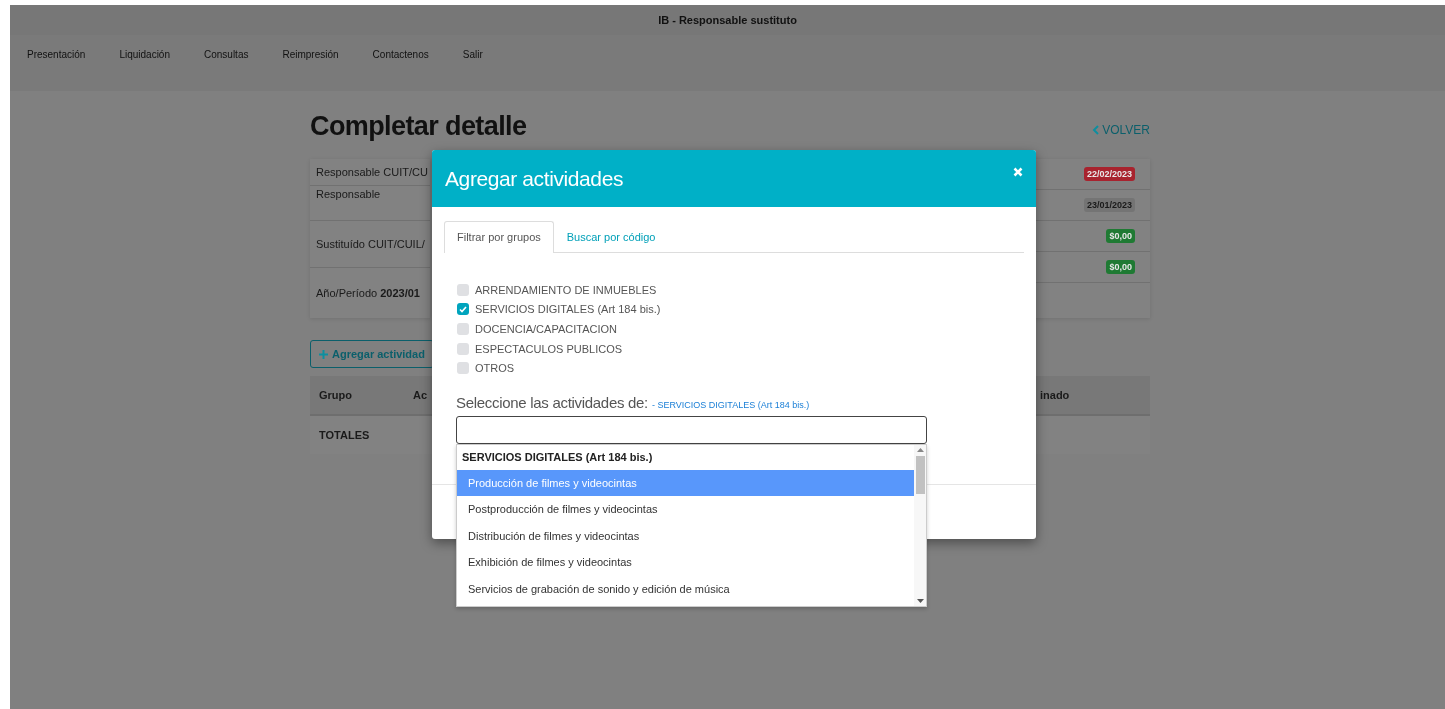  Describe the element at coordinates (348, 194) in the screenshot. I see `summary-label: Responsable` at that location.